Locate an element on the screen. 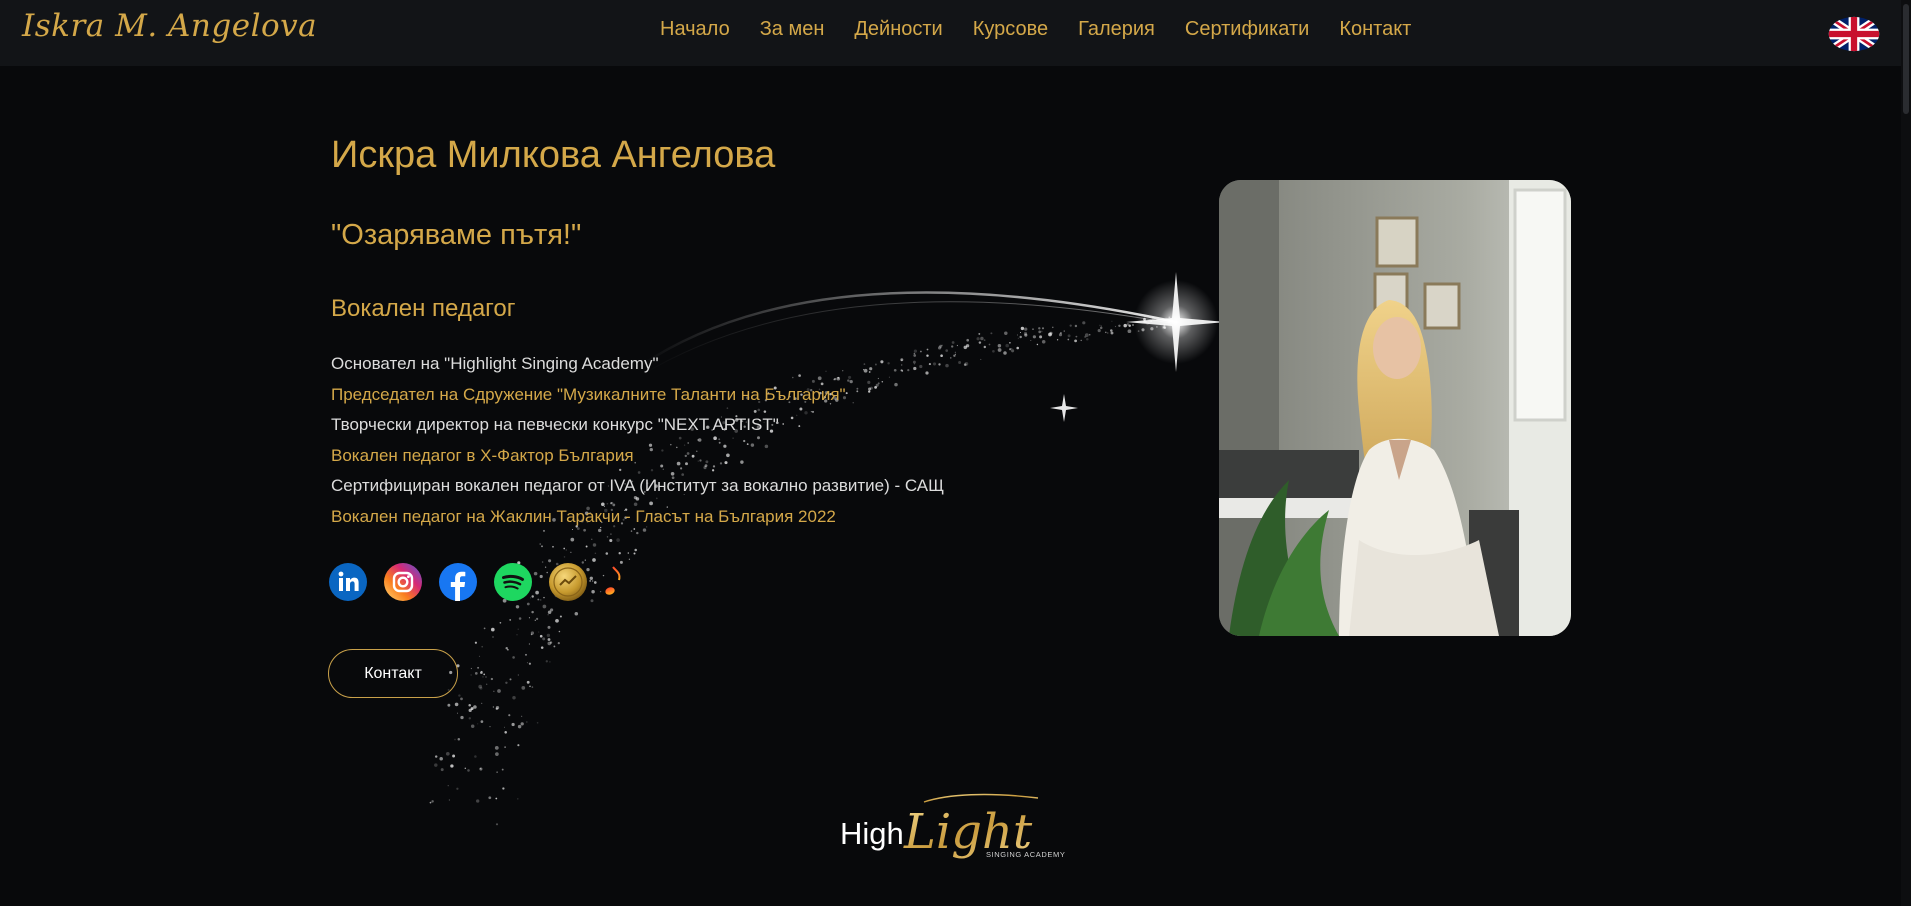 The width and height of the screenshot is (1911, 906). role-heading: Вокален педагог is located at coordinates (423, 308).